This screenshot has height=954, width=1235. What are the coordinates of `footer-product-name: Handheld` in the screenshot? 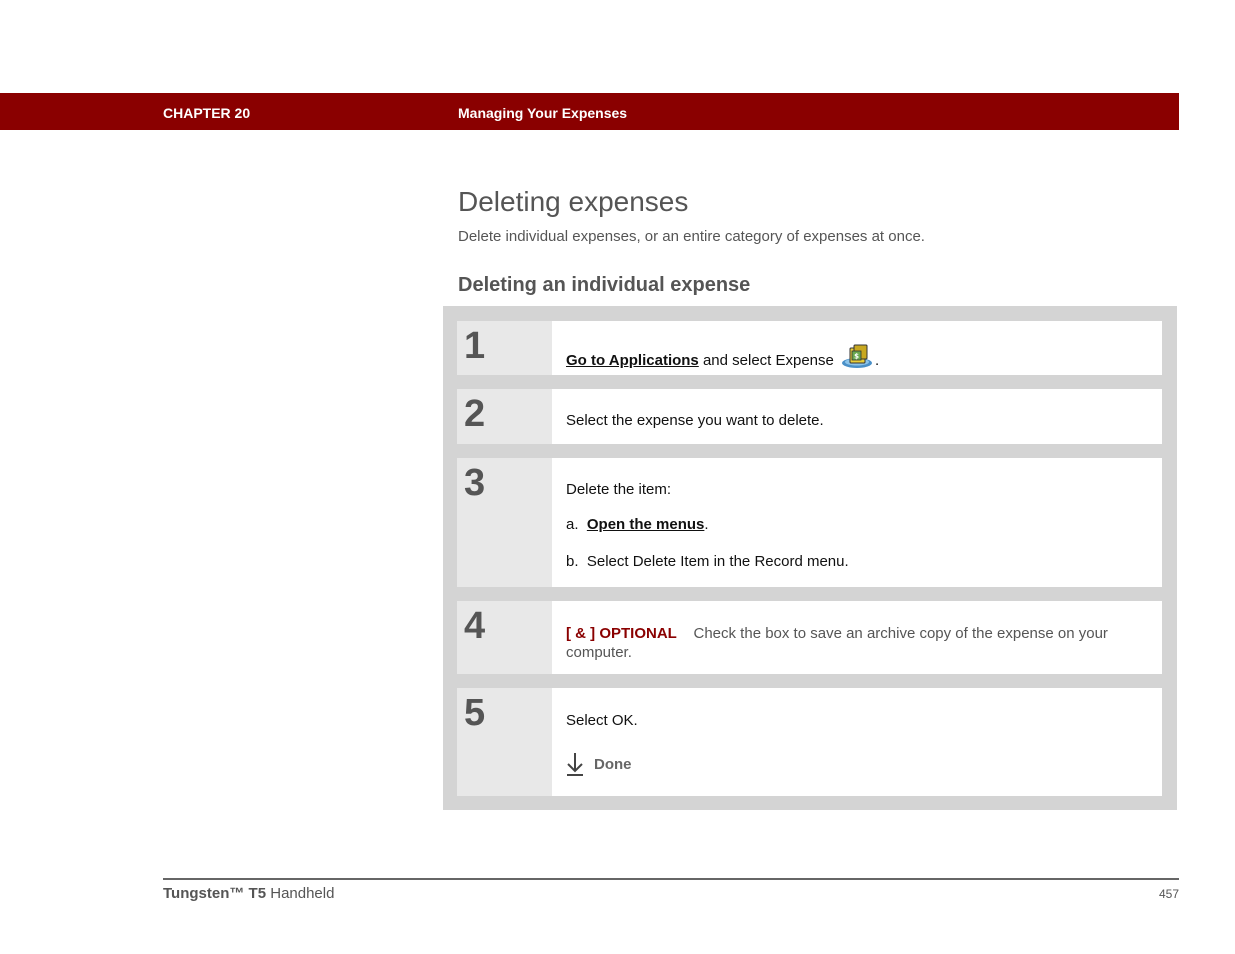 It's located at (302, 893).